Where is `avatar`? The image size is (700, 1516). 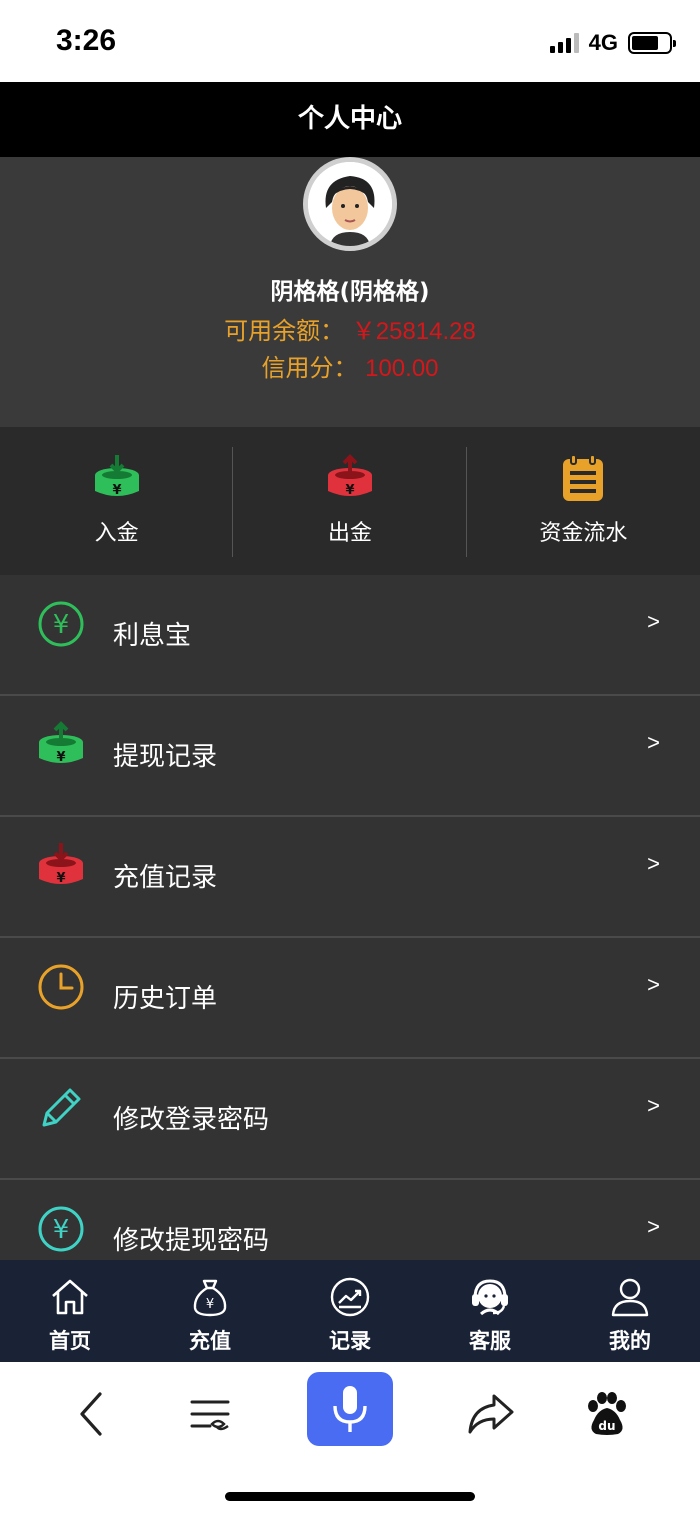
avatar is located at coordinates (350, 204).